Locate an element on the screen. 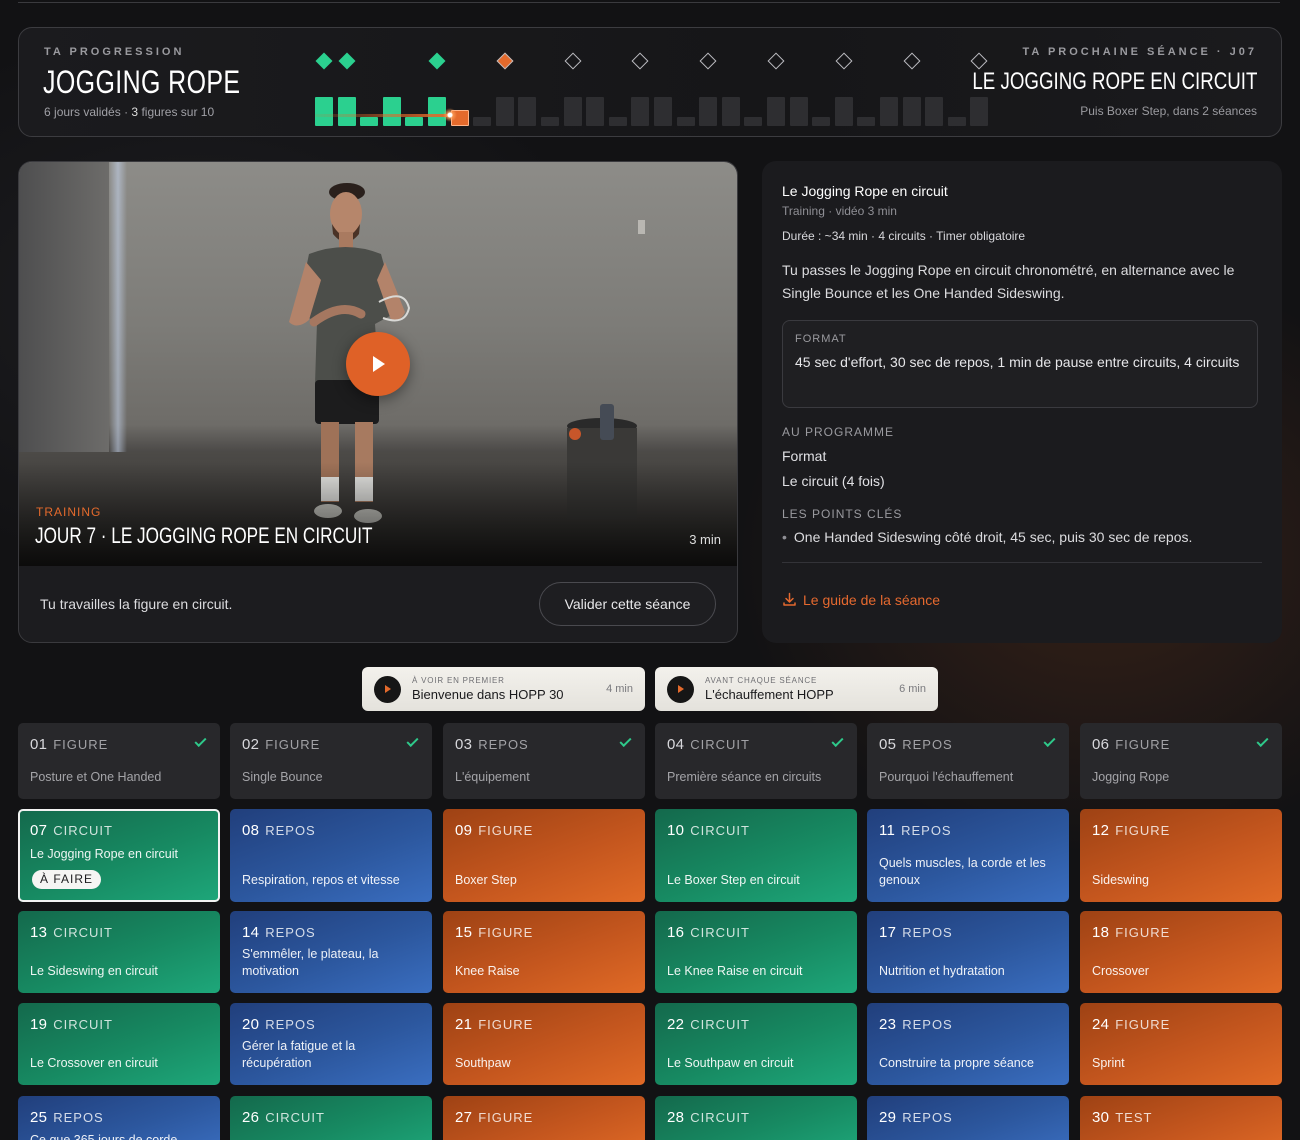 The height and width of the screenshot is (1140, 1300). download-icon is located at coordinates (789, 599).